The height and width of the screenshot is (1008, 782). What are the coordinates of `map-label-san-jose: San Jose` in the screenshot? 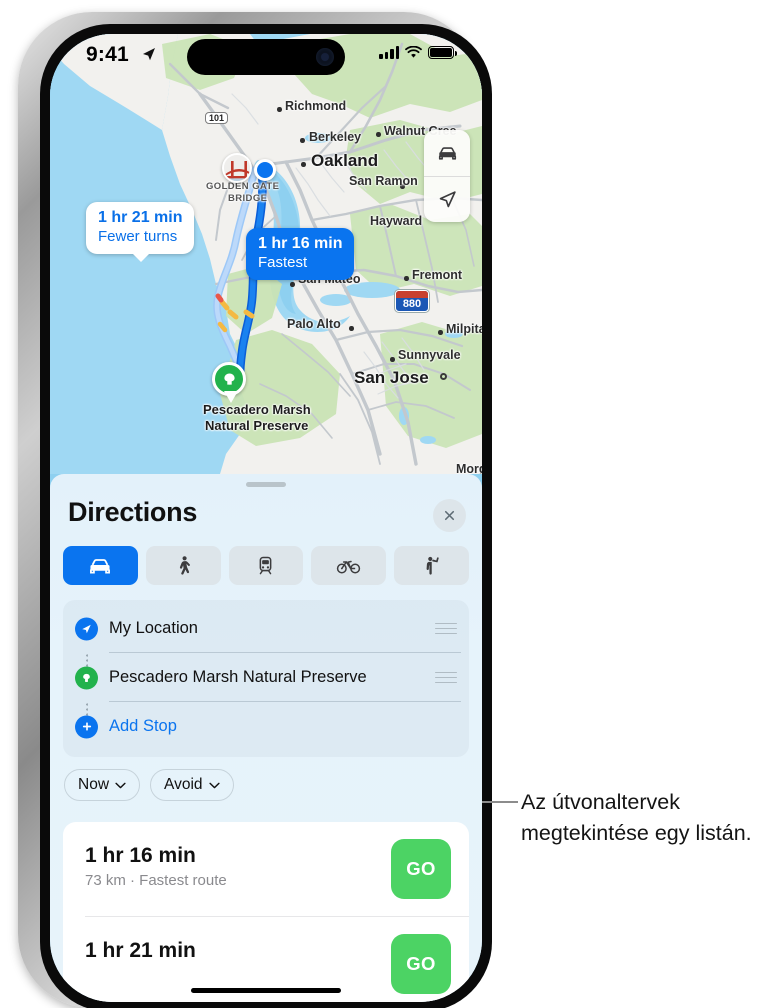 It's located at (391, 377).